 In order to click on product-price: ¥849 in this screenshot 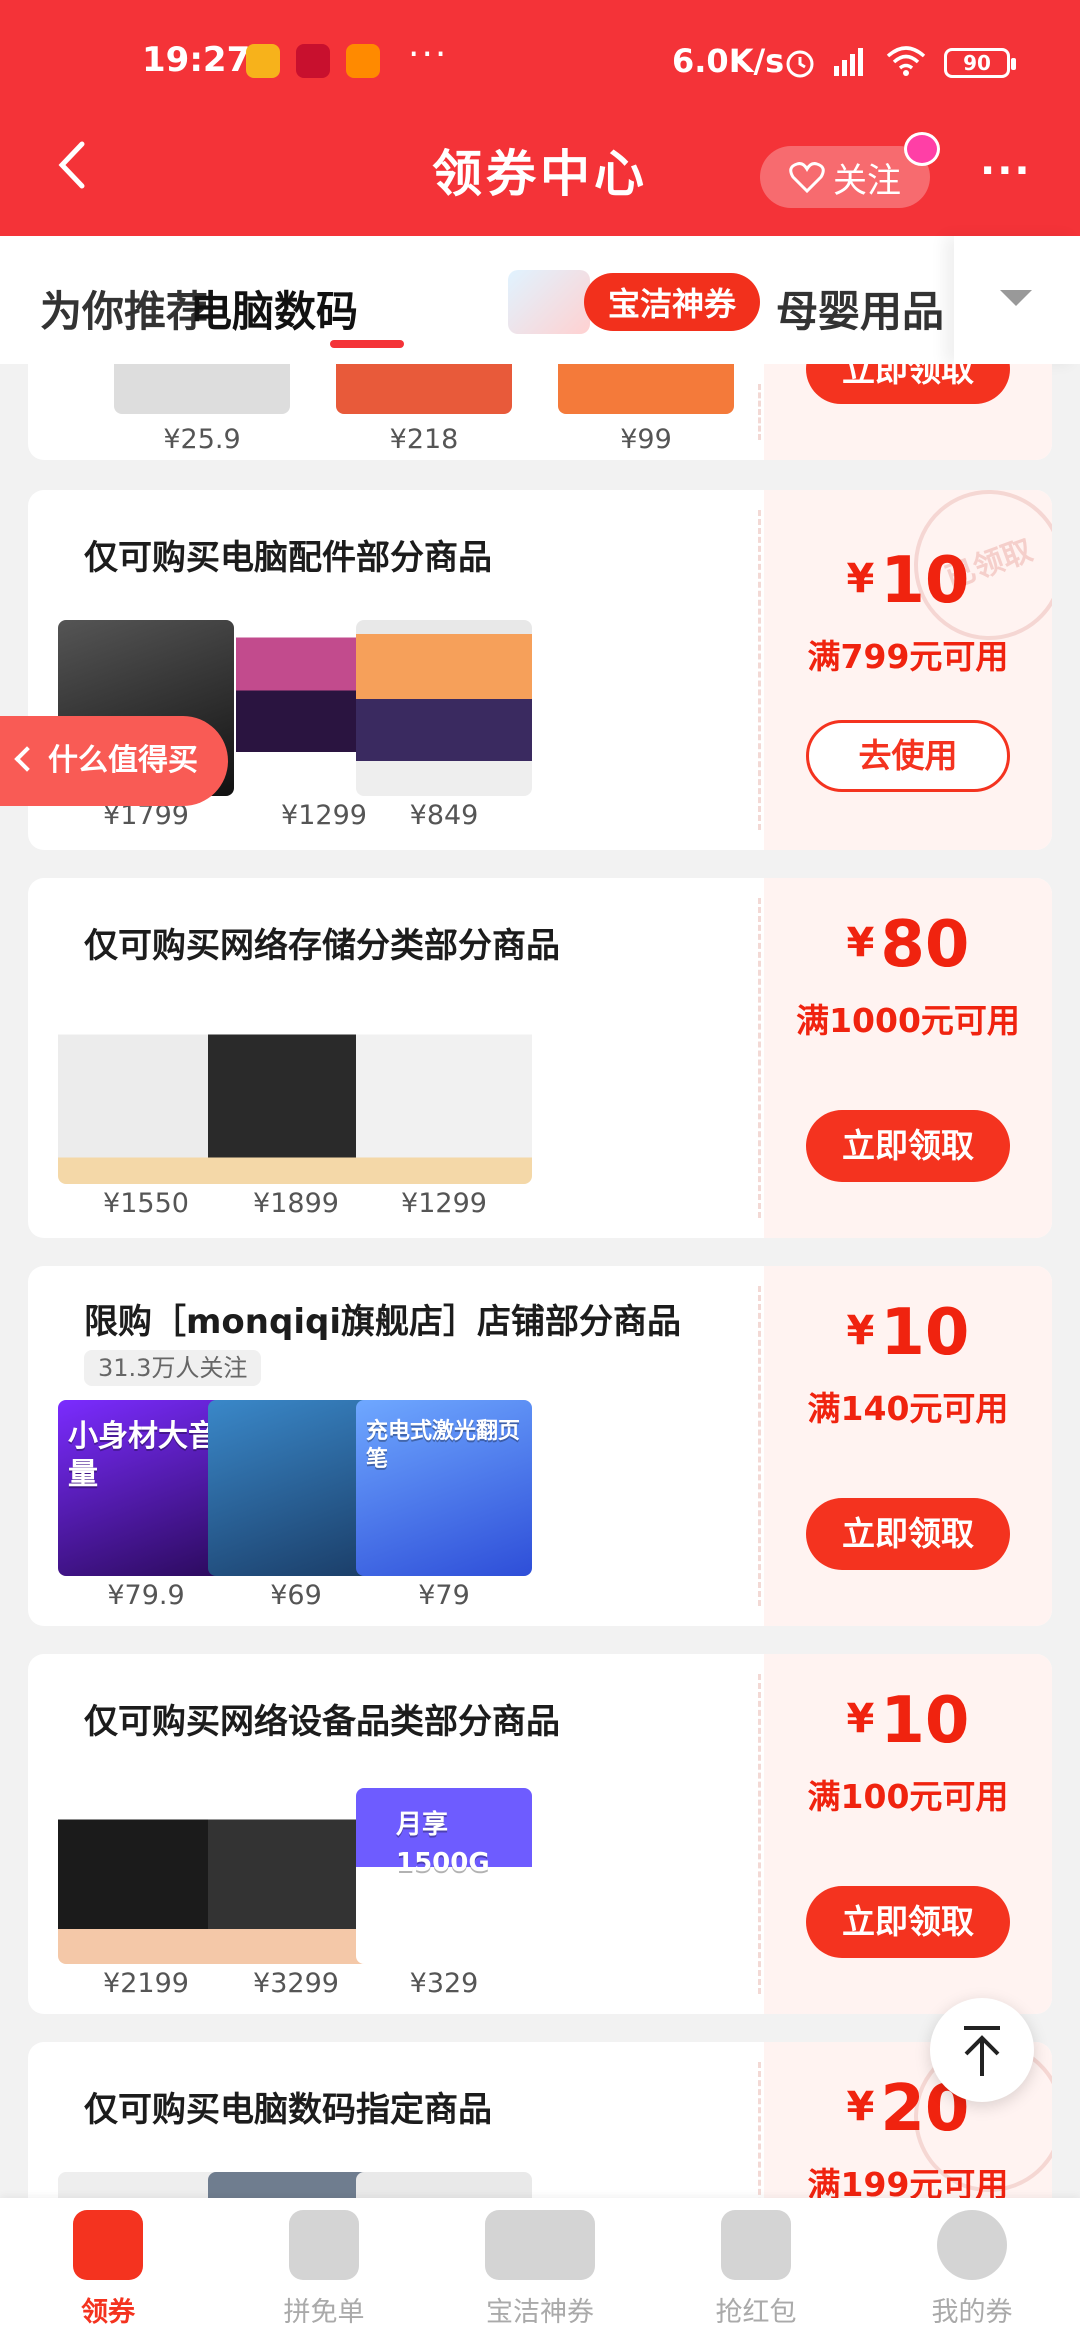, I will do `click(444, 815)`.